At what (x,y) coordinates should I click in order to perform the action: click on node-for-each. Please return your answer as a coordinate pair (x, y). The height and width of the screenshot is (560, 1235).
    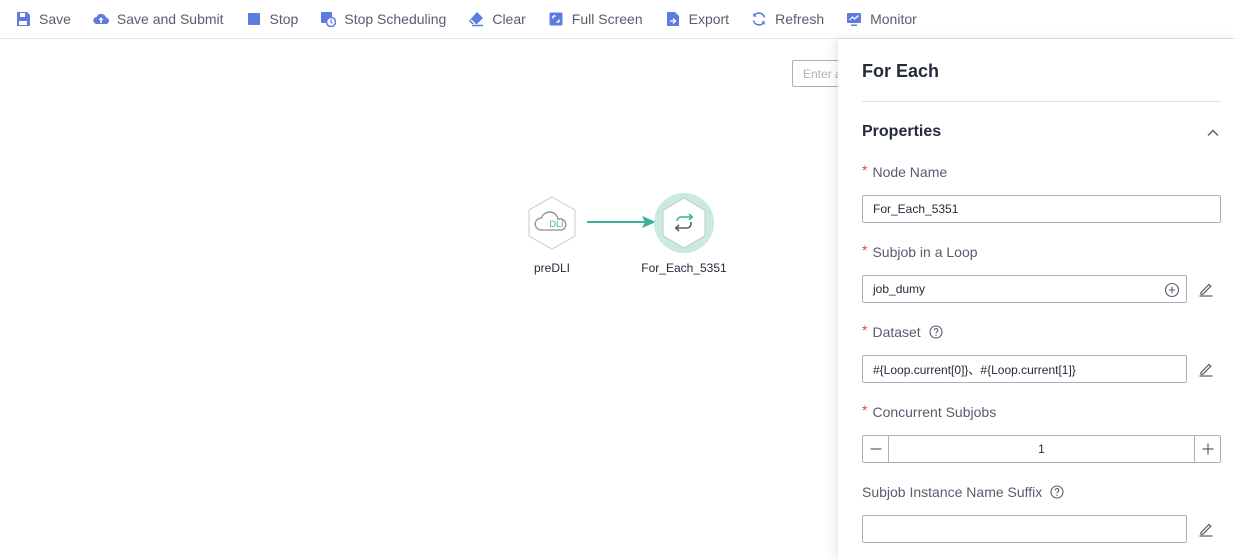
    Looking at the image, I should click on (684, 223).